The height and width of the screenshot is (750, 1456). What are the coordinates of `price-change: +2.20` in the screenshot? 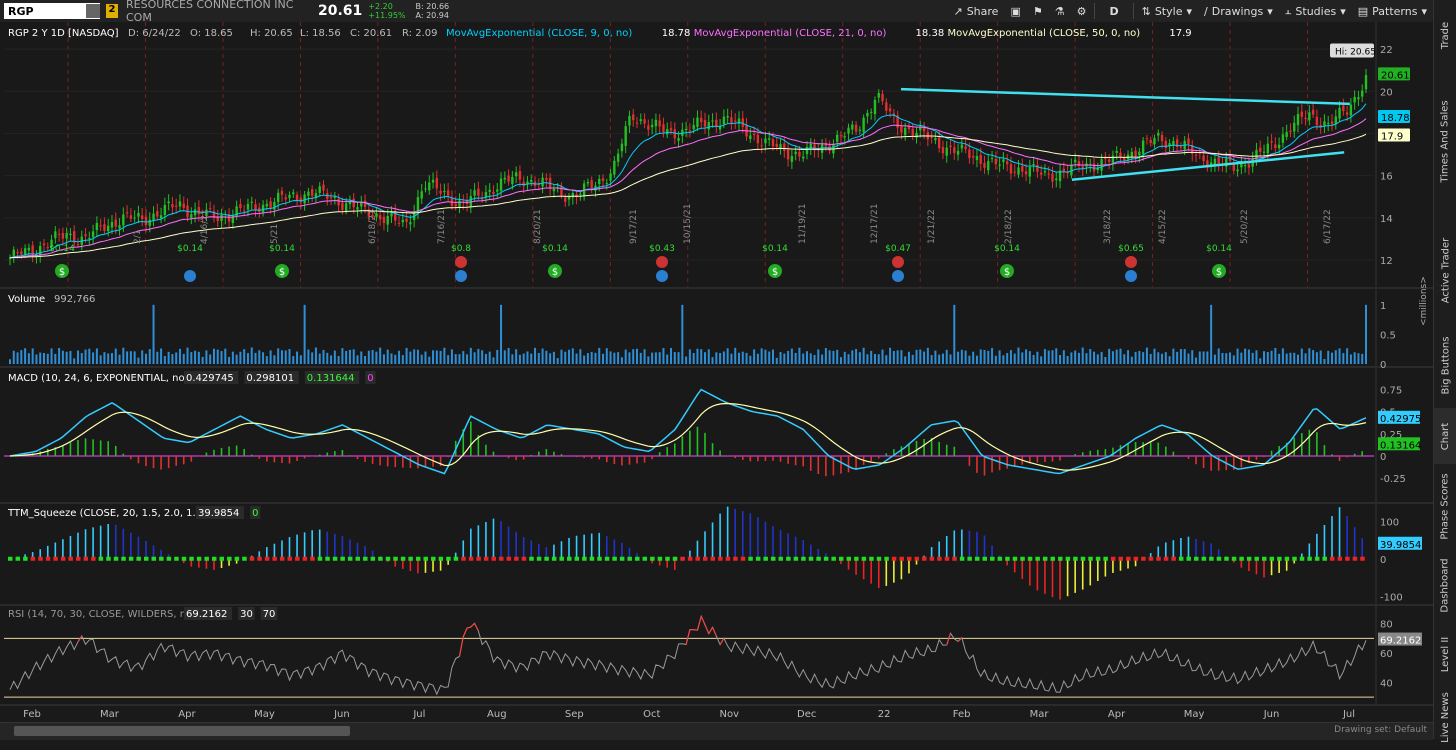 It's located at (386, 6).